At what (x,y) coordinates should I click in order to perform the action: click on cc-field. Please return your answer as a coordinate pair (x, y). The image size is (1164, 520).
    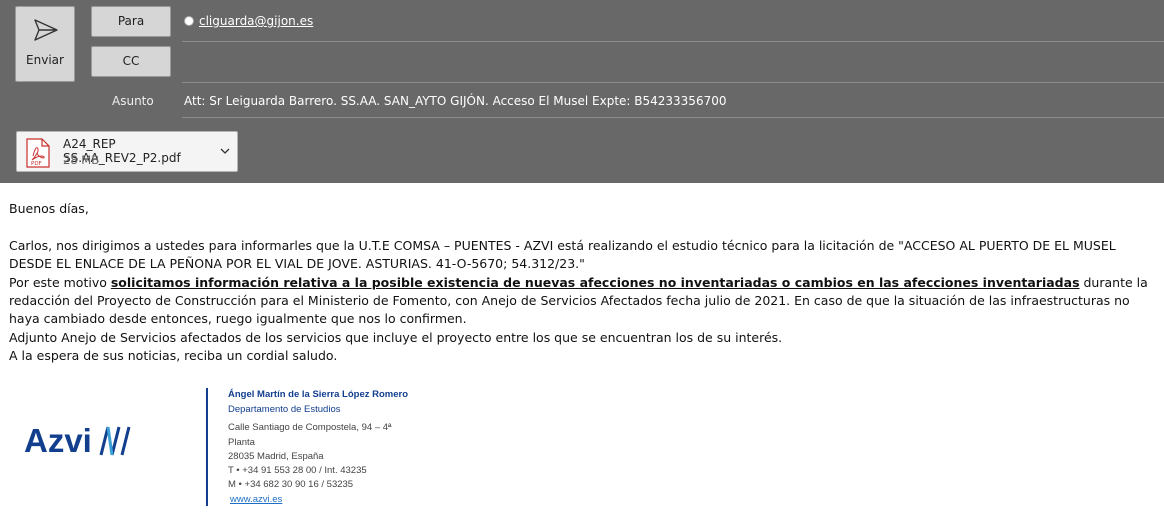
    Looking at the image, I should click on (673, 82).